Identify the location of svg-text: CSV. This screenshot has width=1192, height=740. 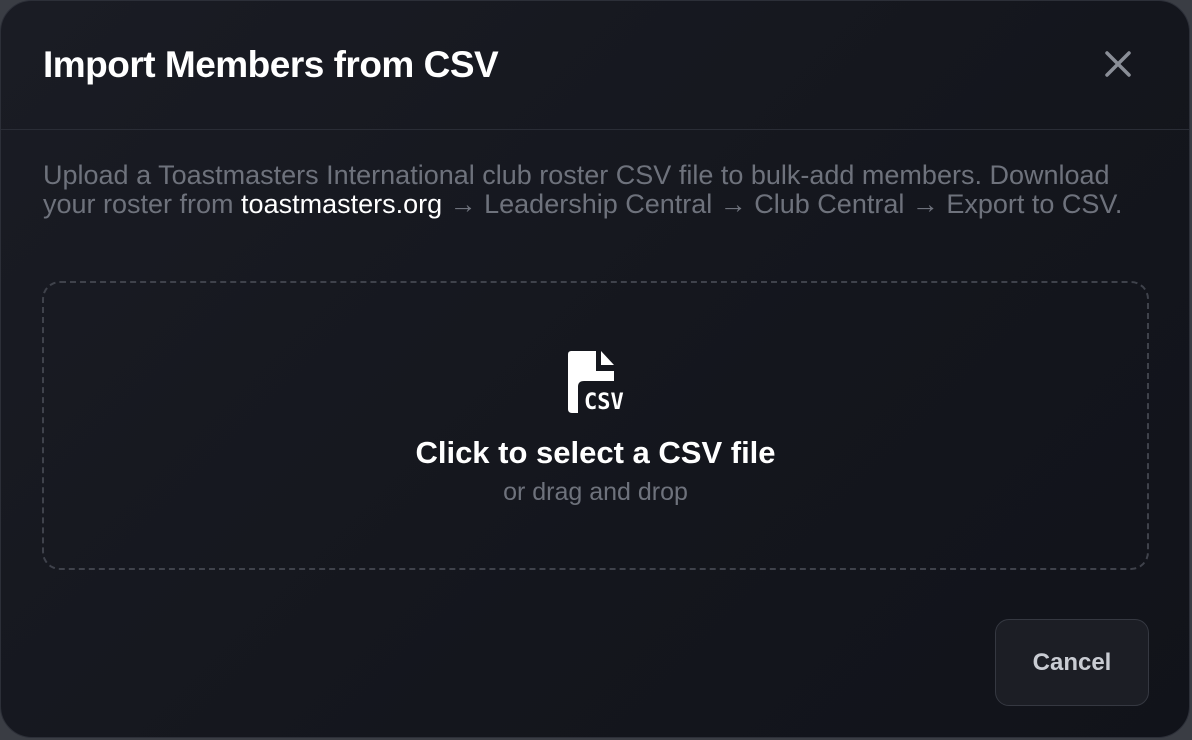
(604, 402).